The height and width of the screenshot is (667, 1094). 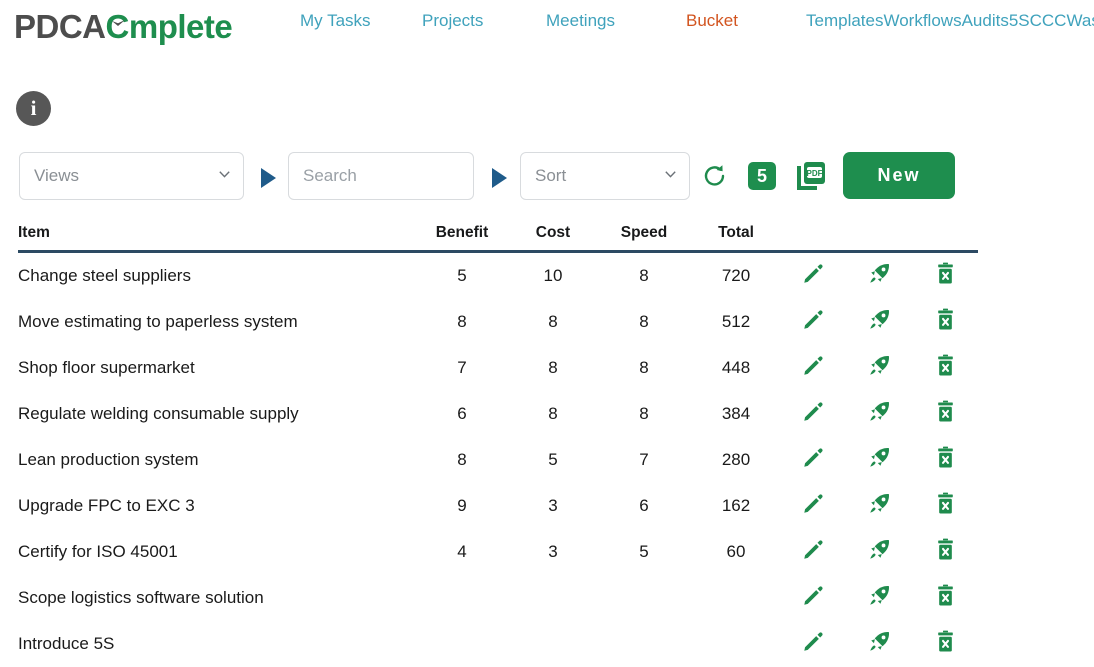 What do you see at coordinates (553, 238) in the screenshot?
I see `column-header-cost: Cost` at bounding box center [553, 238].